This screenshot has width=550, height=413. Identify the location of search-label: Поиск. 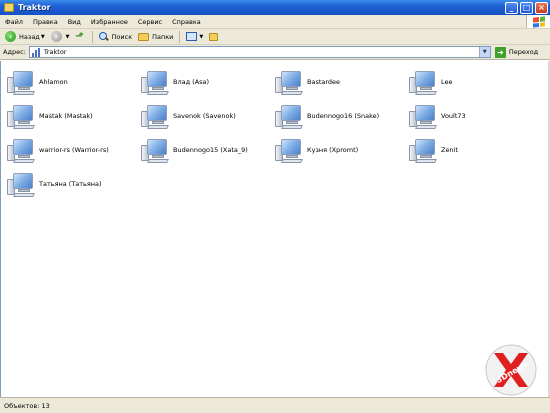
(122, 36).